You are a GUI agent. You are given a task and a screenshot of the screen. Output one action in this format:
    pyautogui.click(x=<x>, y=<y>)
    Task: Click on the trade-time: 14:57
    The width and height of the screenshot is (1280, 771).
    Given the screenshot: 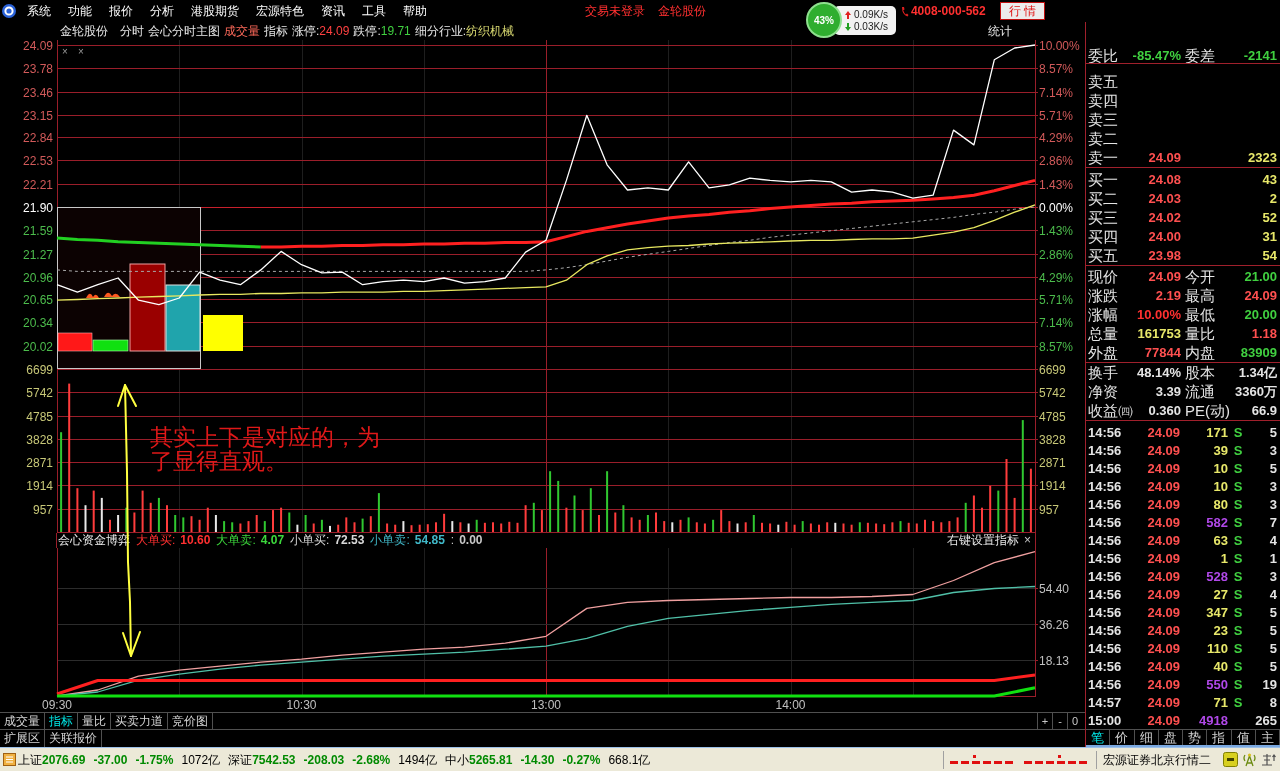 What is the action you would take?
    pyautogui.click(x=1105, y=703)
    